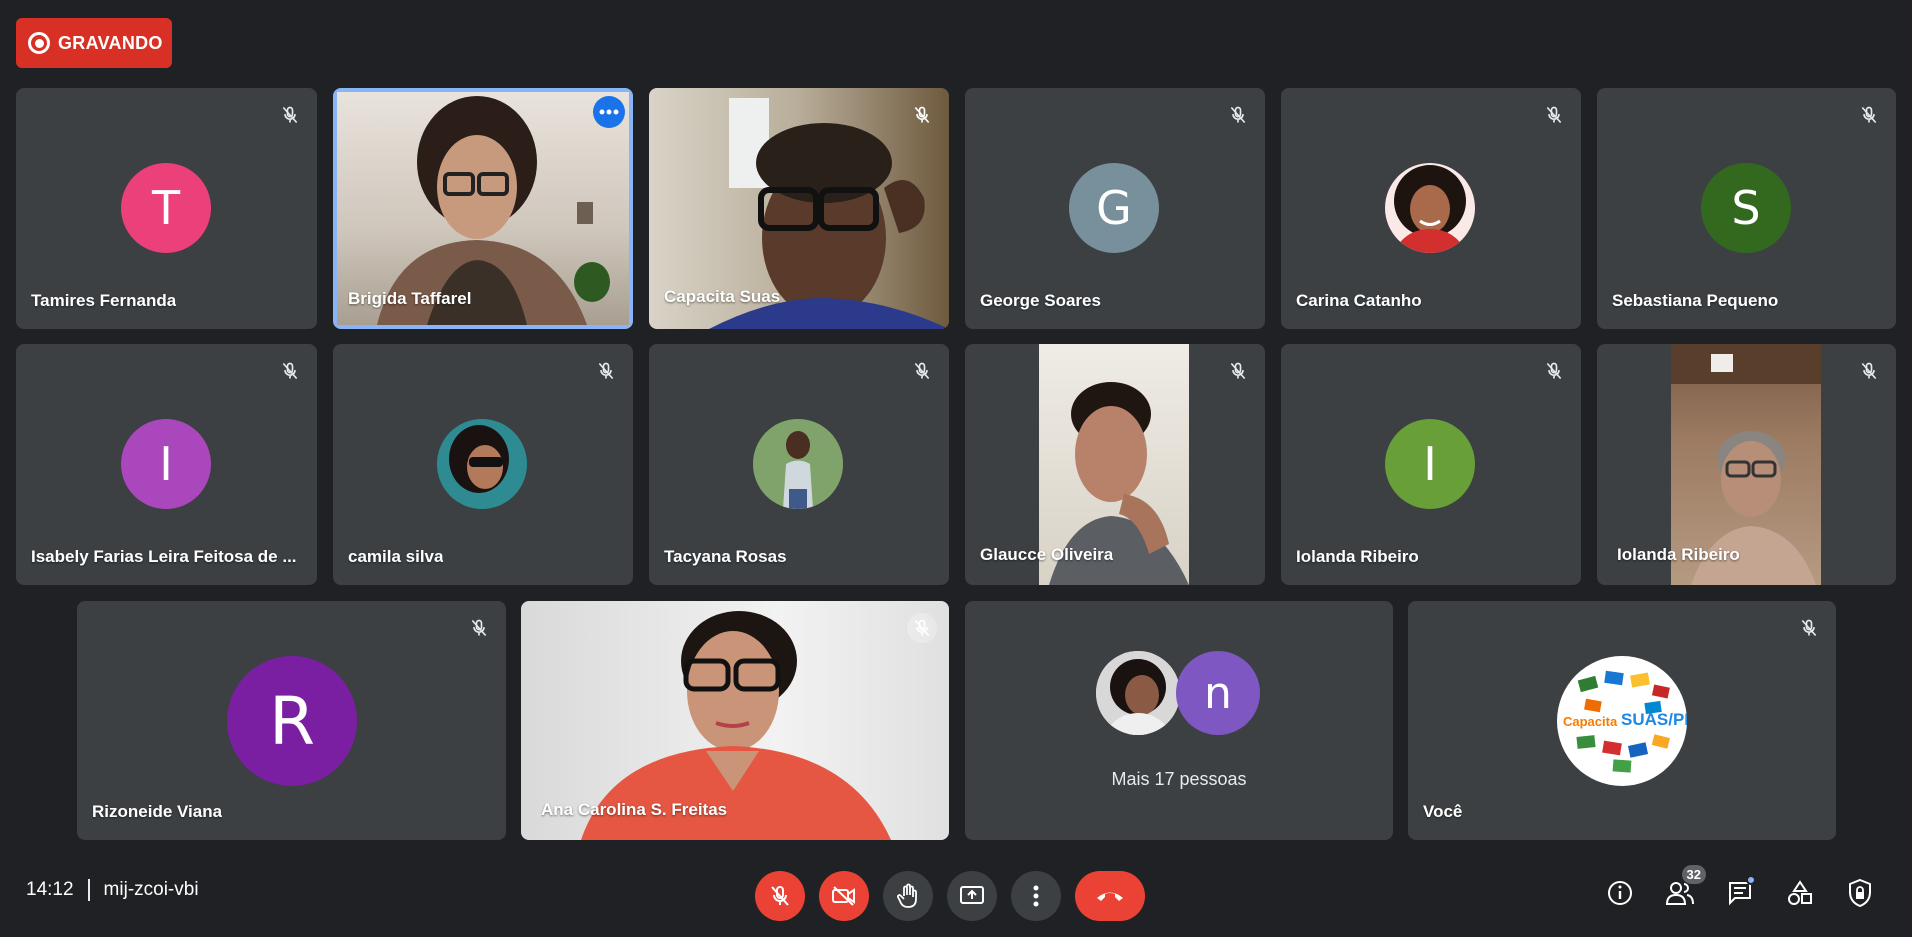 The width and height of the screenshot is (1912, 937). I want to click on call-controls, so click(950, 896).